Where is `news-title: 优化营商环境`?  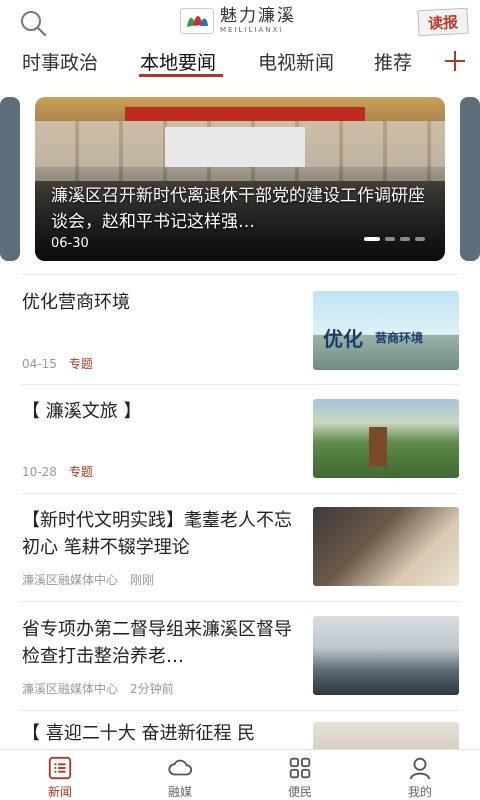
news-title: 优化营商环境 is located at coordinates (76, 302).